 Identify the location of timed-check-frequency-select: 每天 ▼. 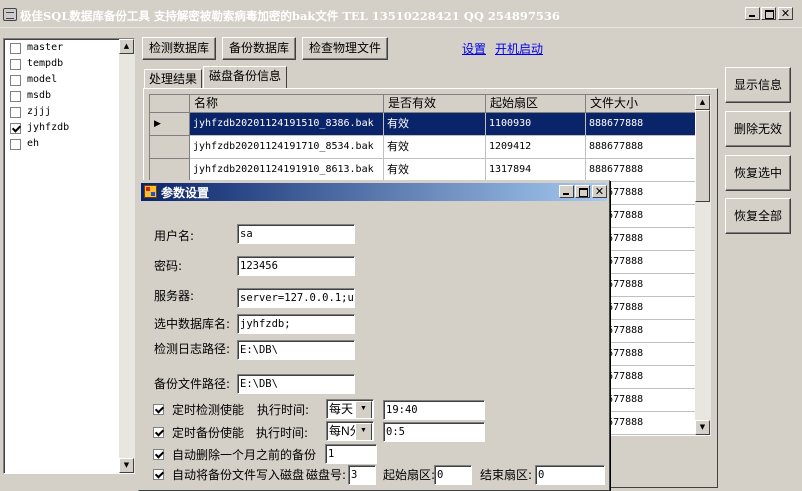
(350, 409).